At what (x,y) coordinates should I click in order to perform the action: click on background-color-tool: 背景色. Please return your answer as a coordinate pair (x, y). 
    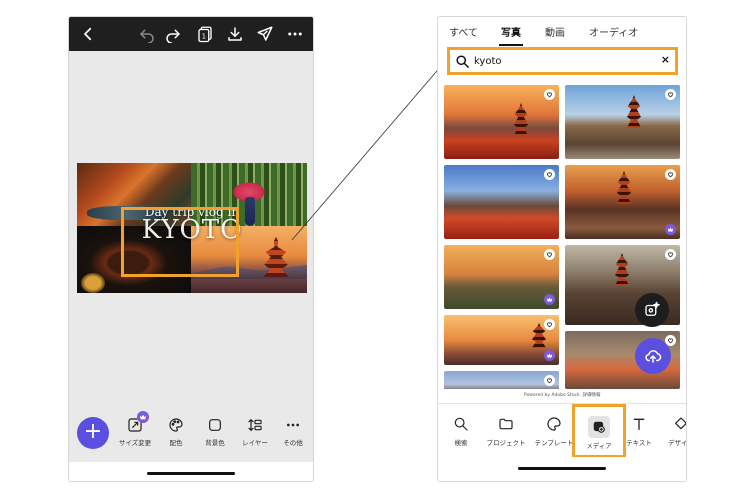
    Looking at the image, I should click on (215, 432).